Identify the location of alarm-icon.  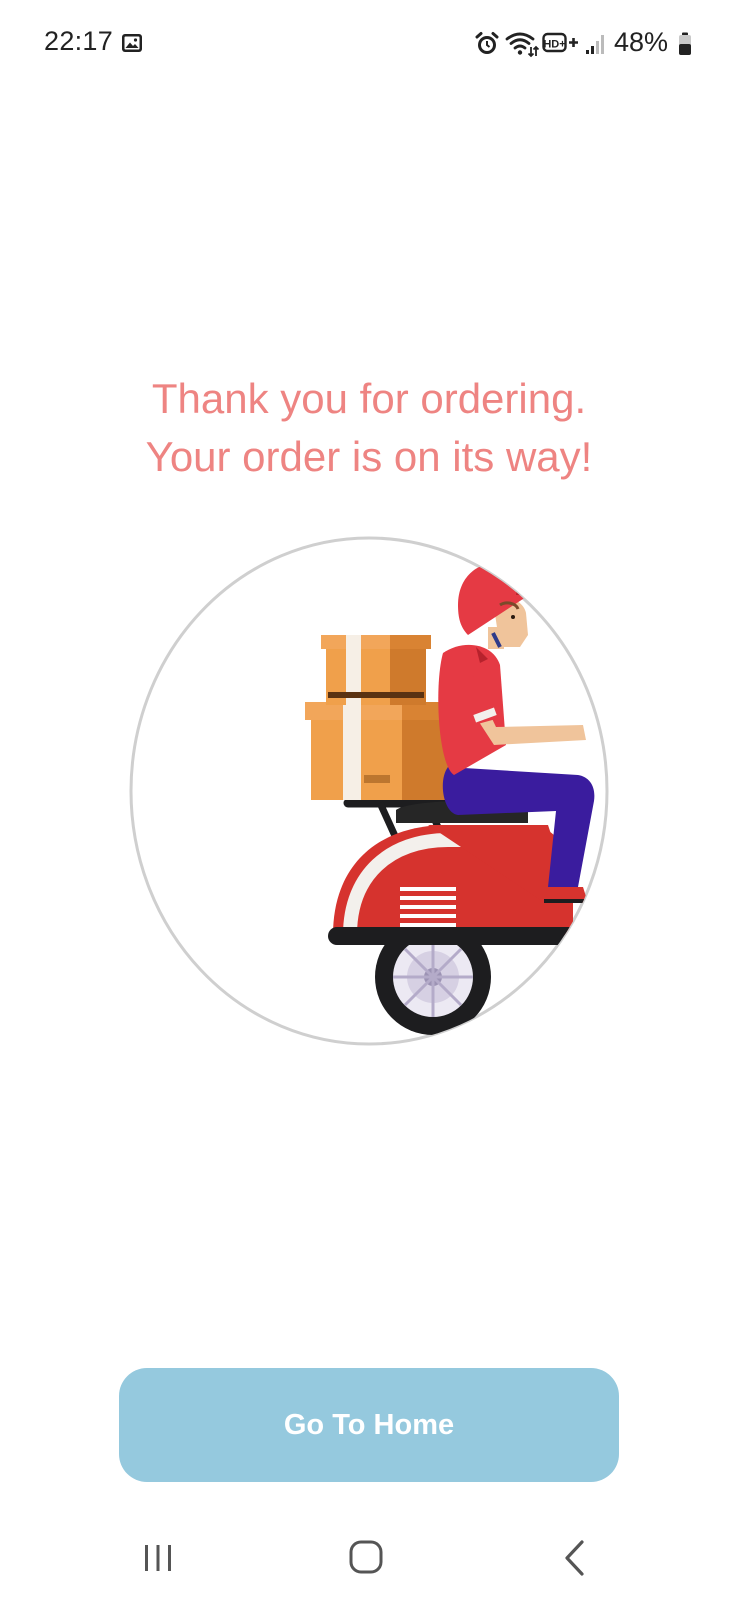
(487, 43).